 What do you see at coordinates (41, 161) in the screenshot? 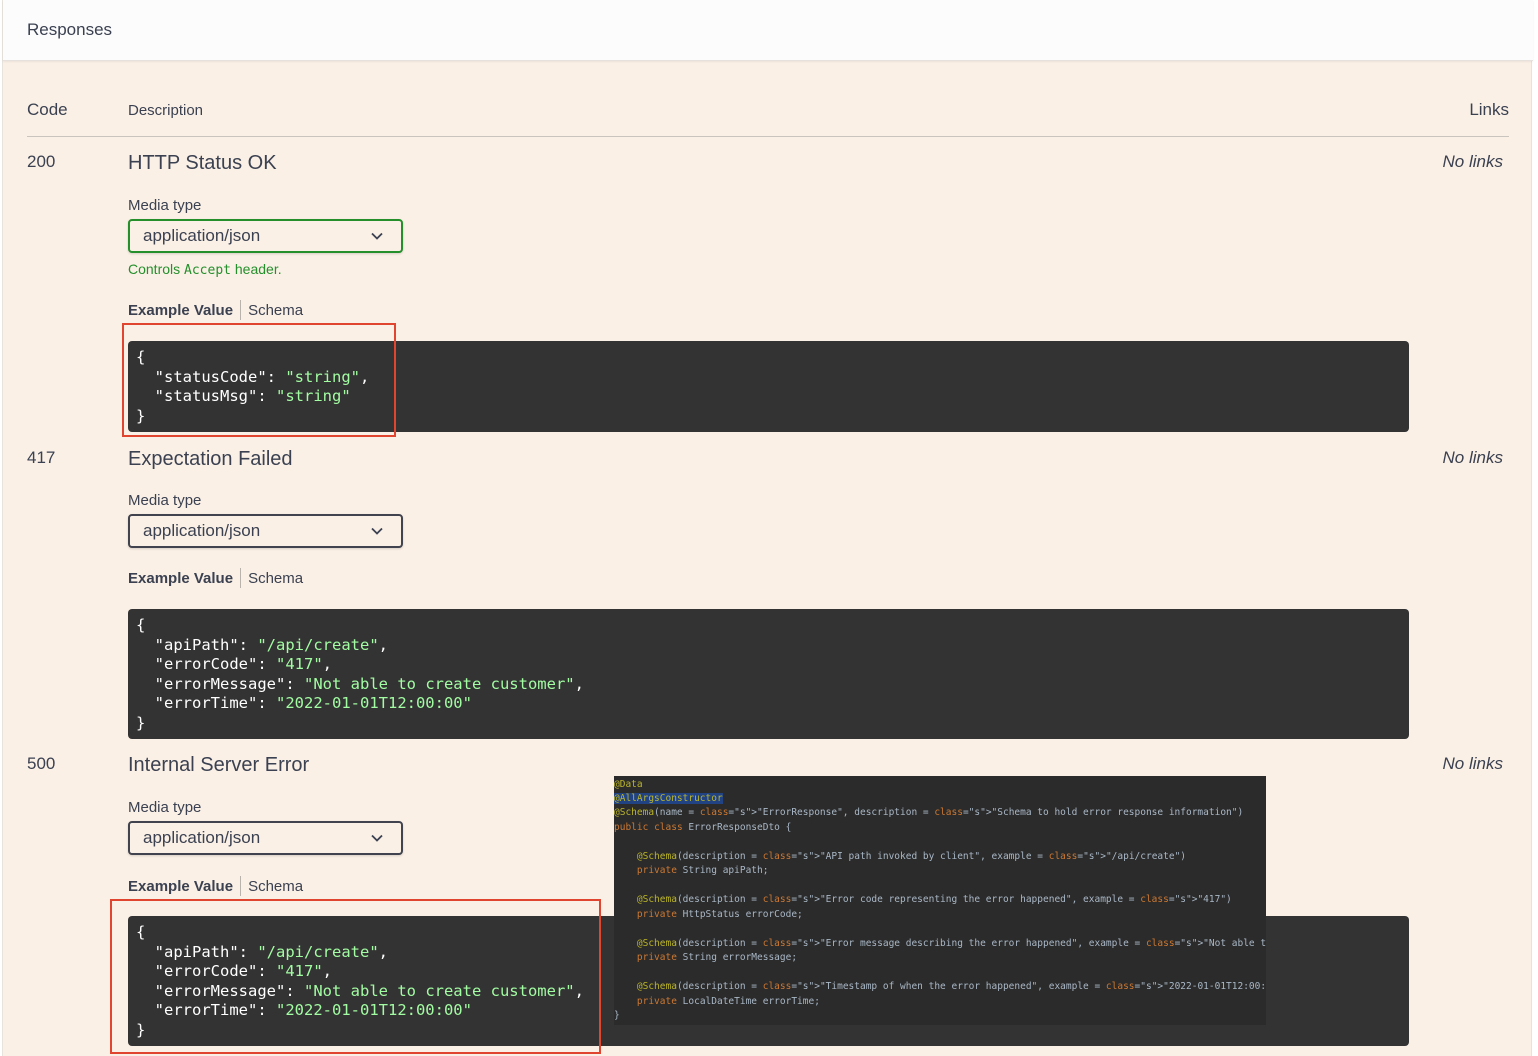
I see `response-code-200: 200` at bounding box center [41, 161].